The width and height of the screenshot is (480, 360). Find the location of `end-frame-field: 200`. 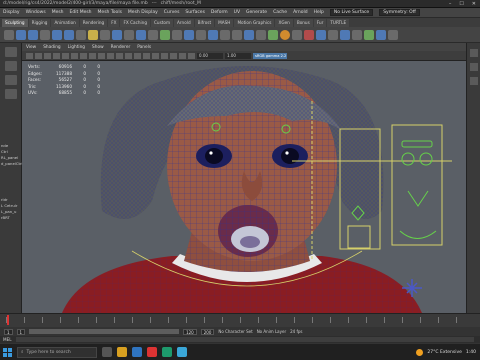

end-frame-field: 200 is located at coordinates (207, 331).